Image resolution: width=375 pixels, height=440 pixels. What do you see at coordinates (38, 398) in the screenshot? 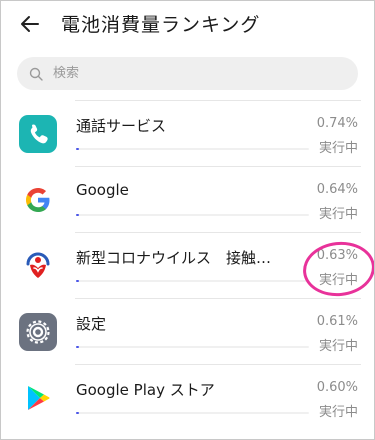
I see `google-play-icon` at bounding box center [38, 398].